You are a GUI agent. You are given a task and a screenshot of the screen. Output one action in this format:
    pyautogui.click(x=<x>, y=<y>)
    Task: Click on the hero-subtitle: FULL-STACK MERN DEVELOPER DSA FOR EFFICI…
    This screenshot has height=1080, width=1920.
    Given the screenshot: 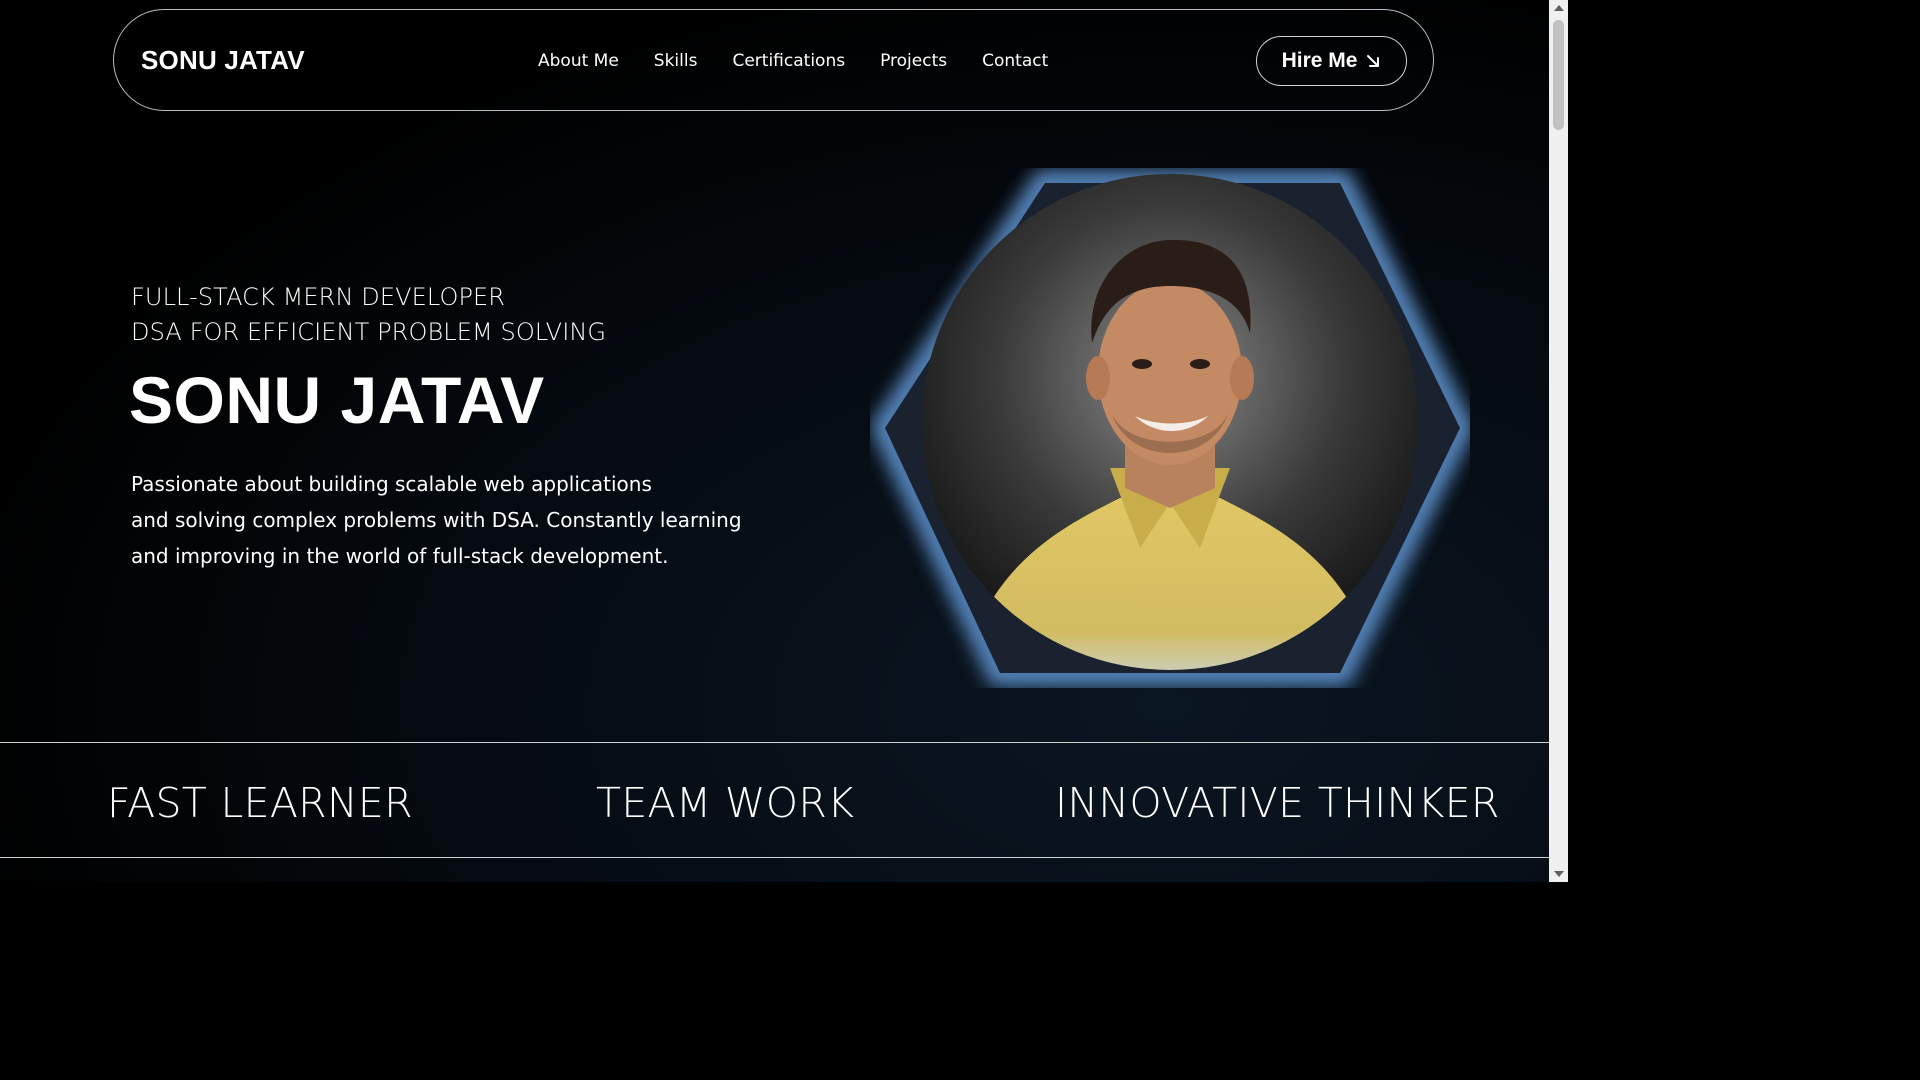 What is the action you would take?
    pyautogui.click(x=368, y=315)
    